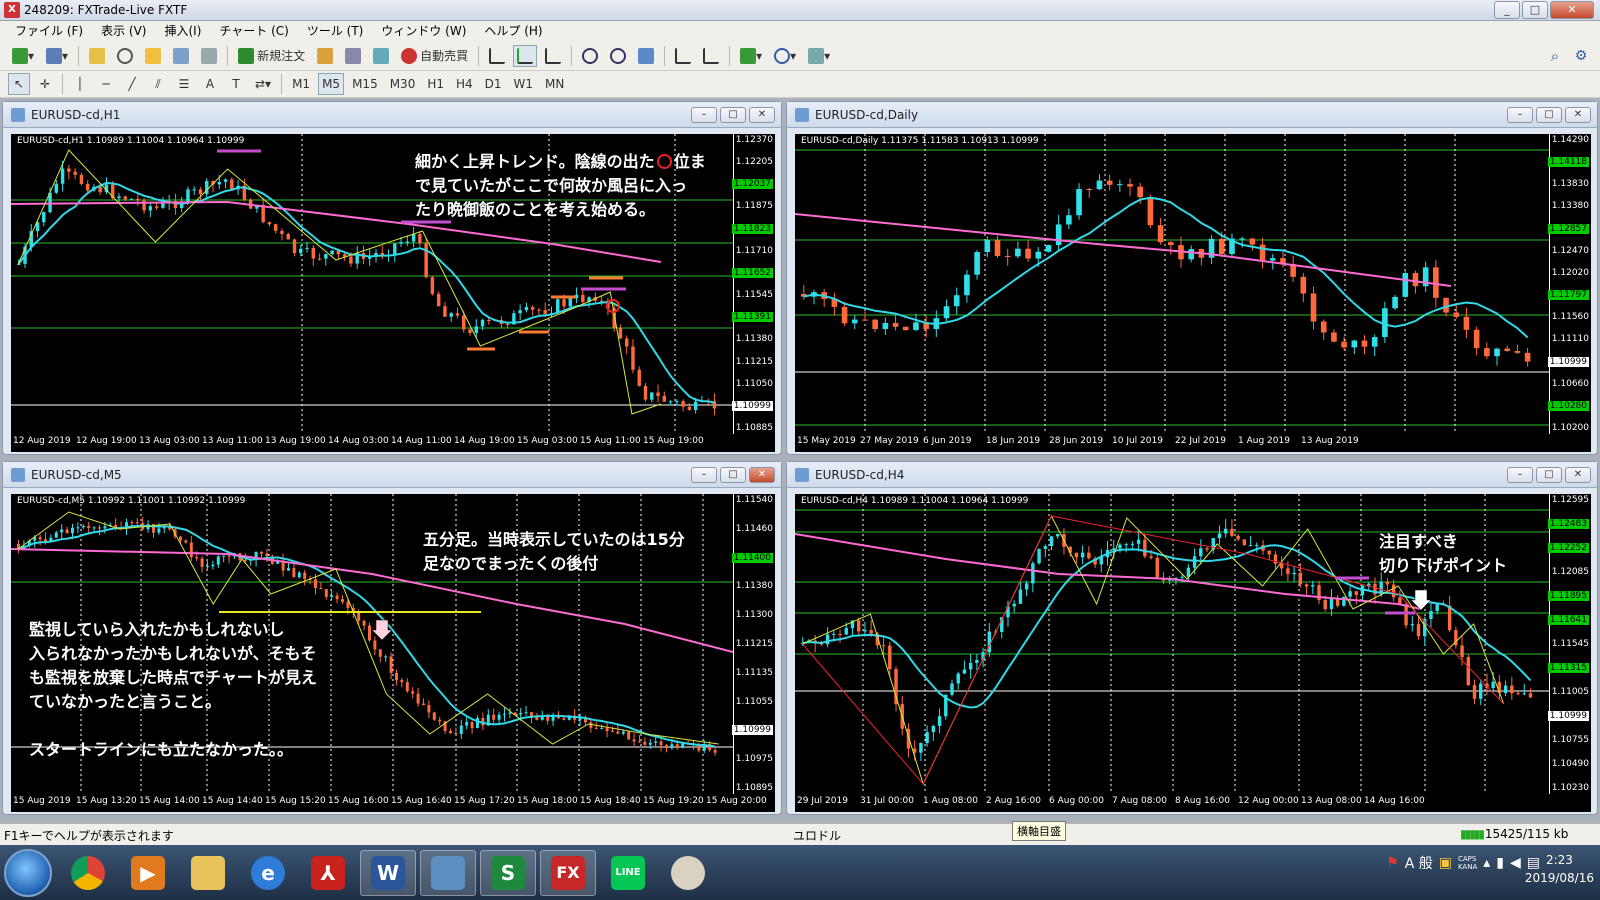  What do you see at coordinates (688, 873) in the screenshot?
I see `taskbar-app-paint` at bounding box center [688, 873].